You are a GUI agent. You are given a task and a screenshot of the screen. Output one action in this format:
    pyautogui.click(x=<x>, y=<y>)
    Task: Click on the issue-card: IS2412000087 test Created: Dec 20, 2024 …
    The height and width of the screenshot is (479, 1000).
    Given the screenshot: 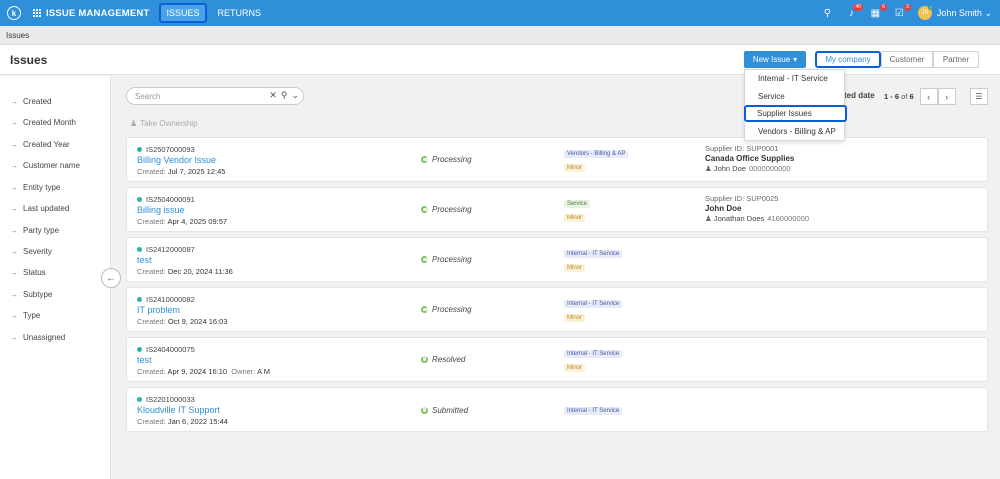 What is the action you would take?
    pyautogui.click(x=557, y=259)
    